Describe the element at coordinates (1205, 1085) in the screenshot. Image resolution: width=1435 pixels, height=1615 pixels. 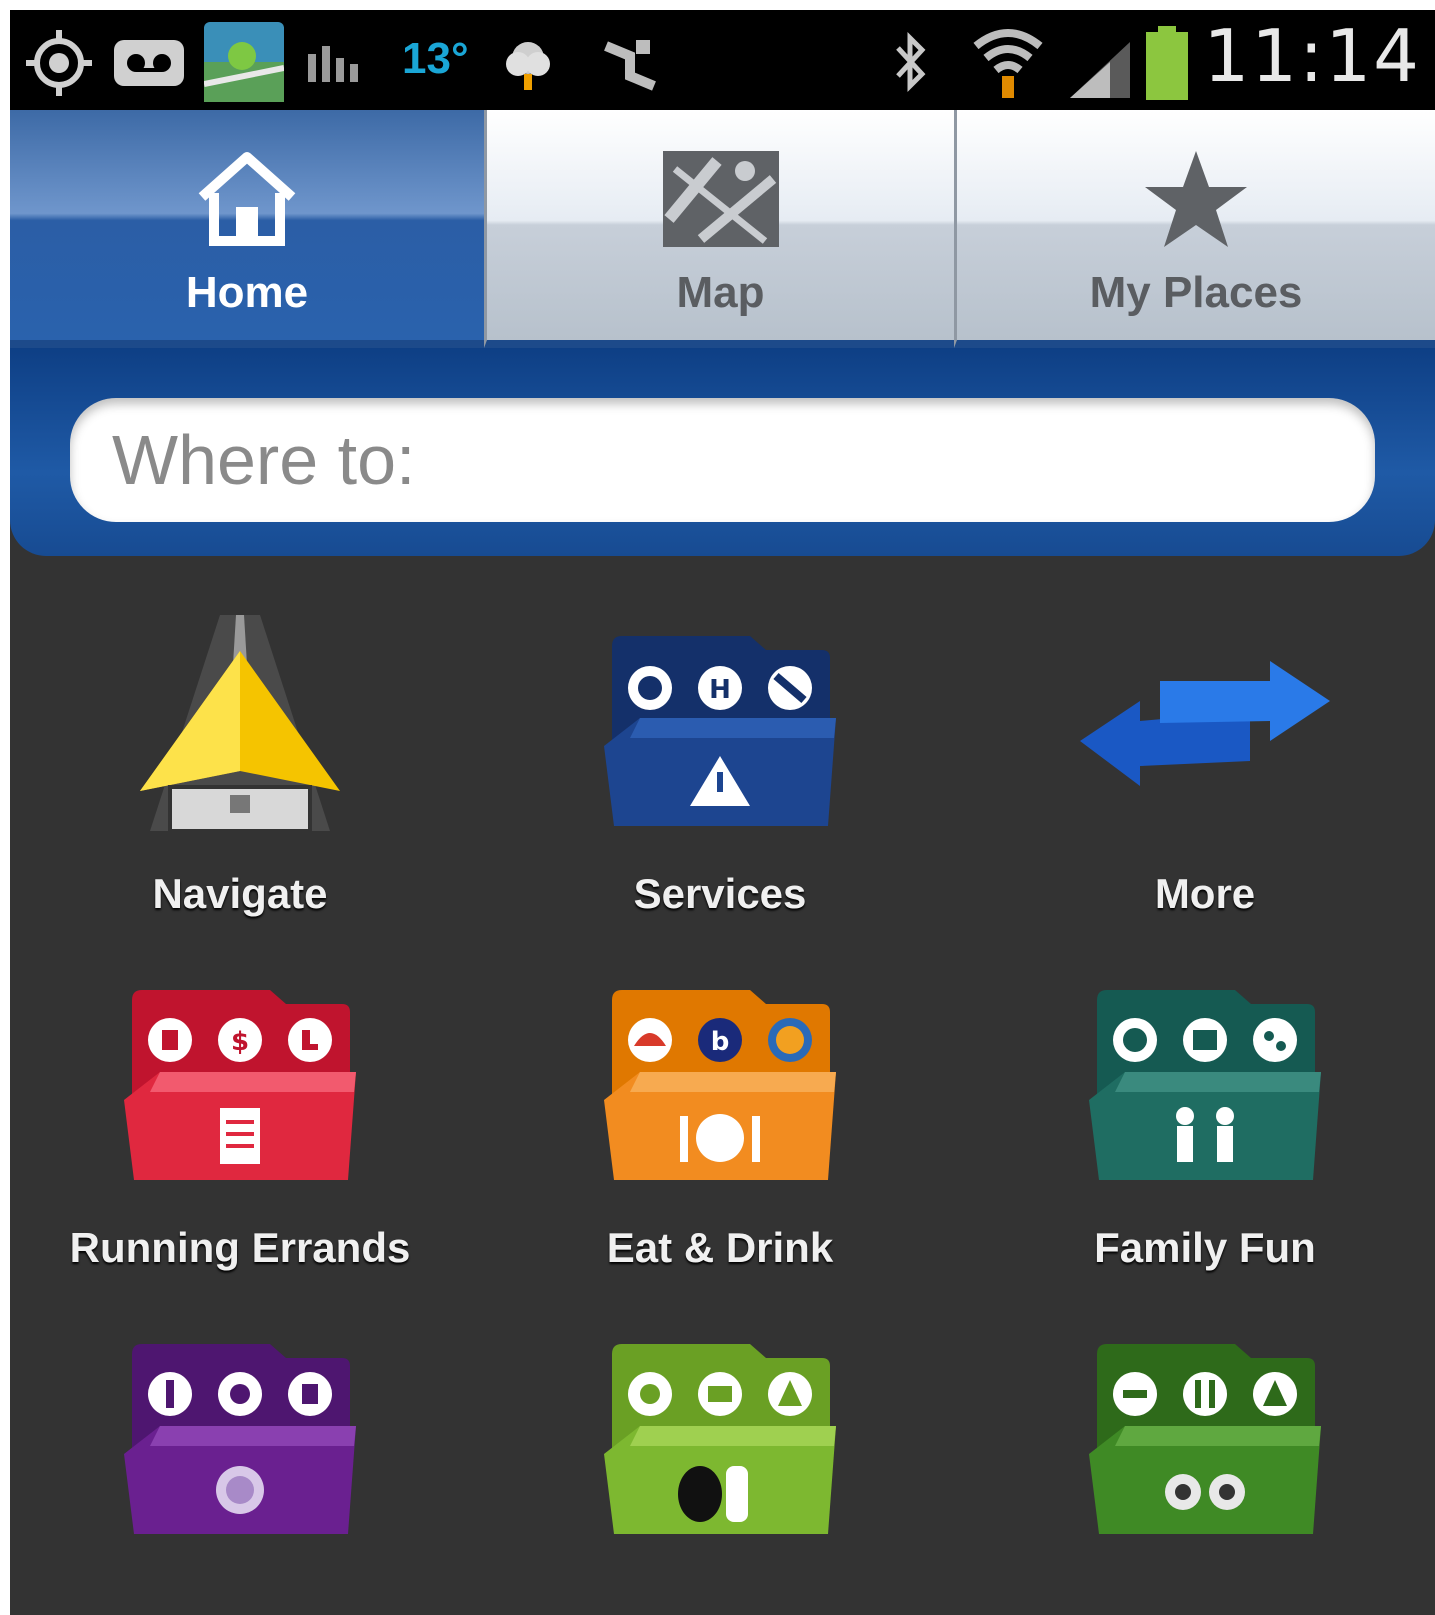
I see `family-fun-folder-icon` at that location.